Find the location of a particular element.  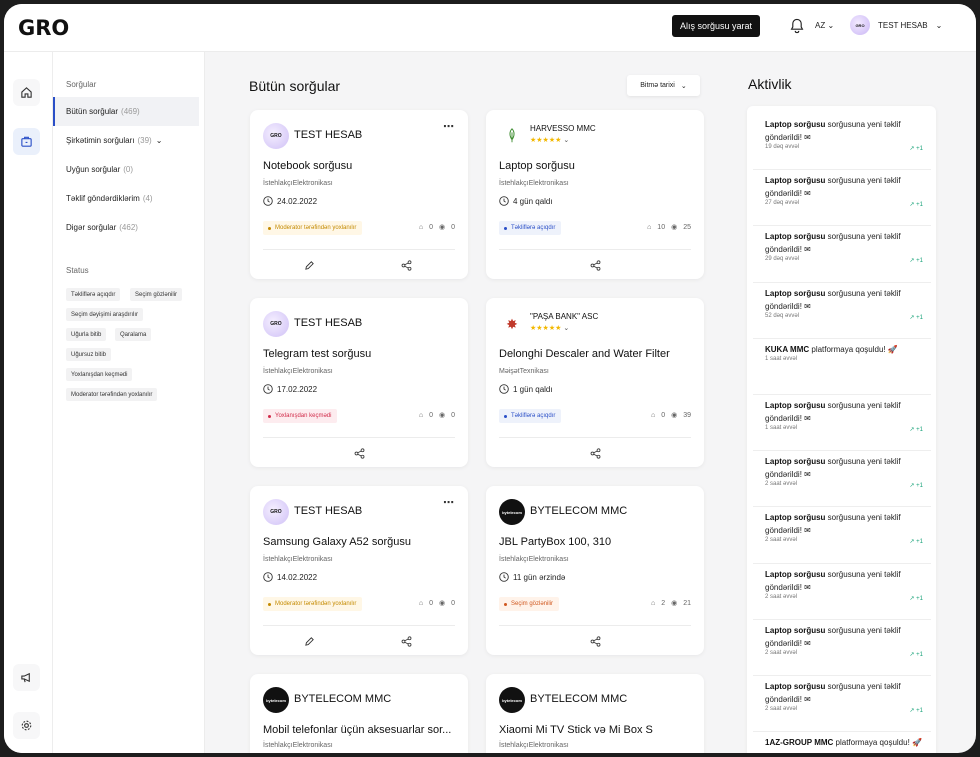

nav-item-sent-offers: Təklif göndərdiklərim (4) is located at coordinates (126, 198).